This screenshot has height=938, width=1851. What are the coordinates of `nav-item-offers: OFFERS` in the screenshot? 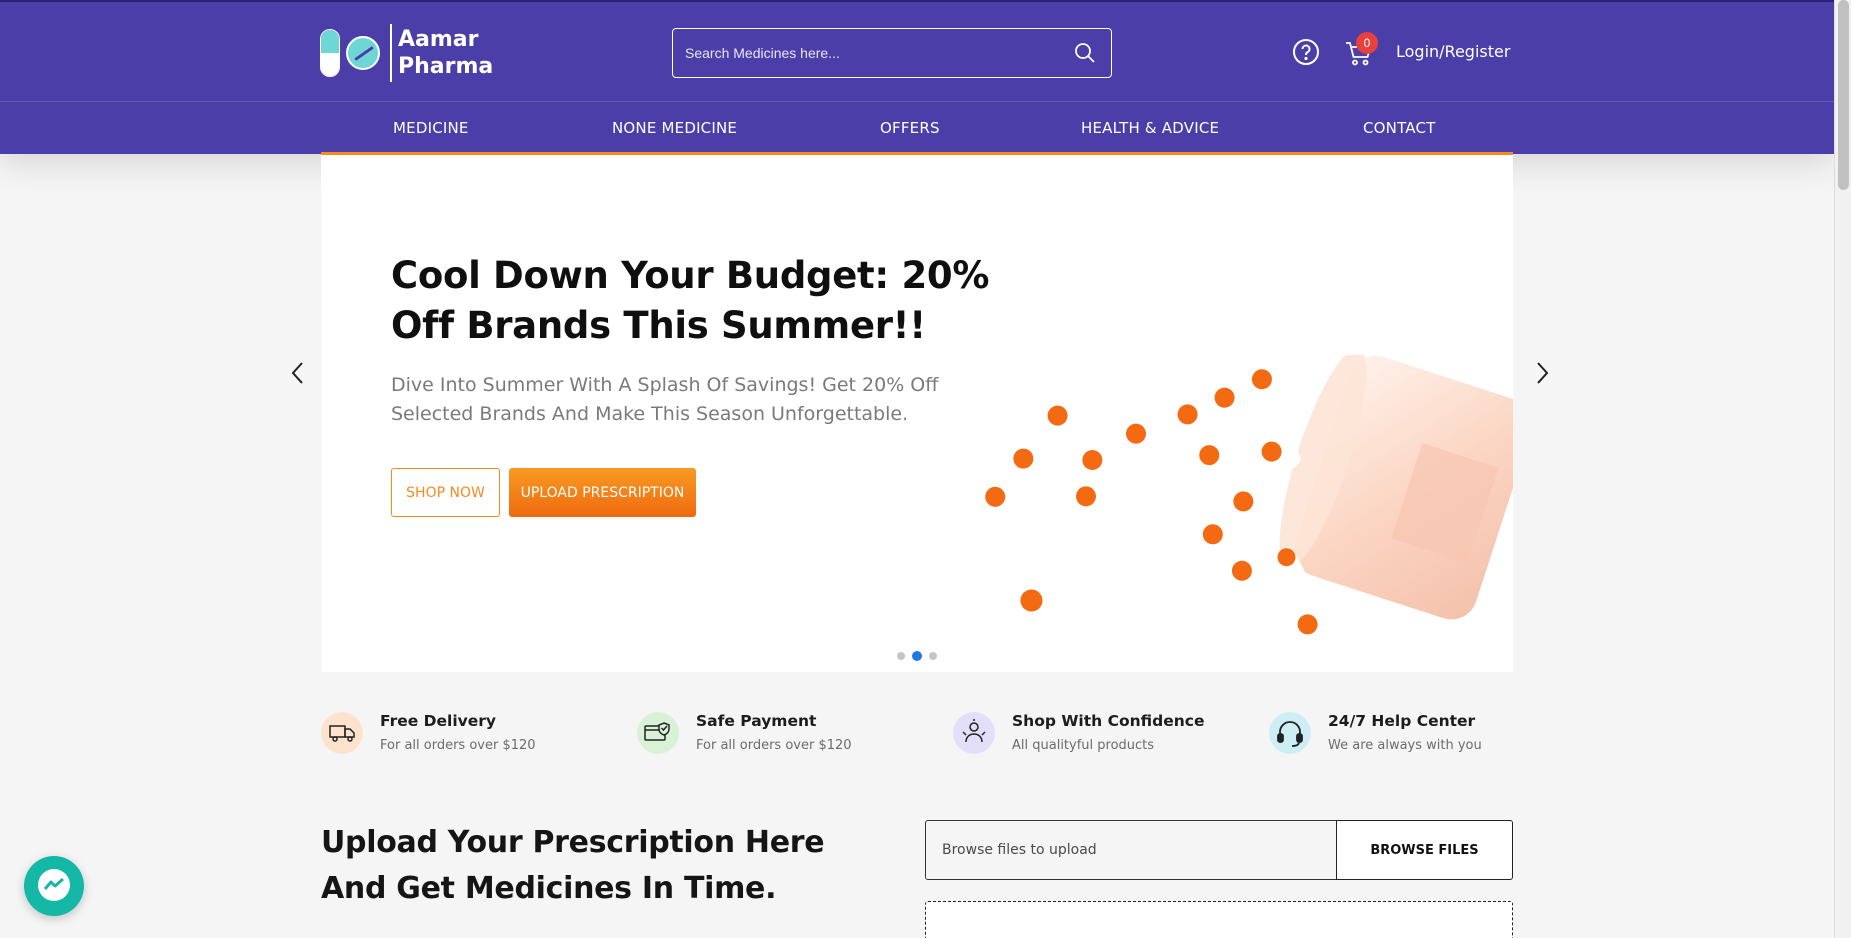 It's located at (910, 128).